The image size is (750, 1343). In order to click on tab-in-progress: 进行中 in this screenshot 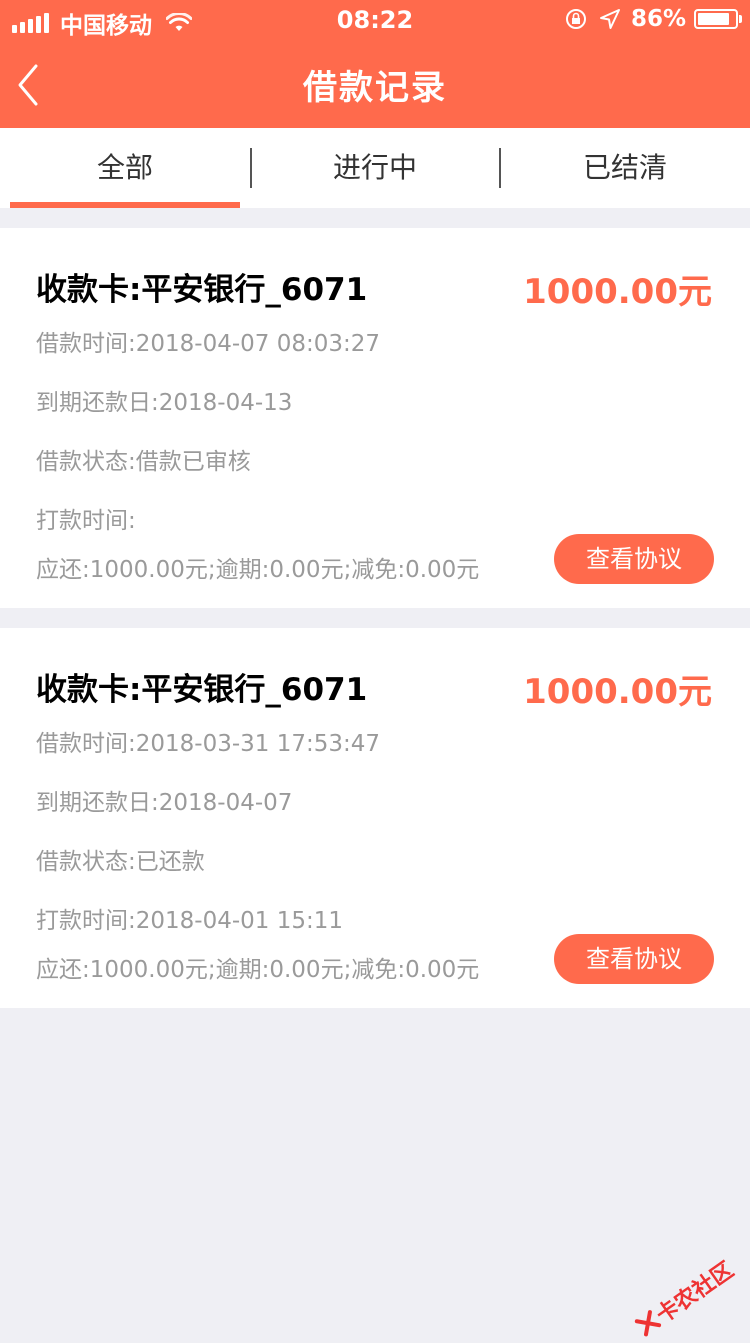, I will do `click(375, 168)`.